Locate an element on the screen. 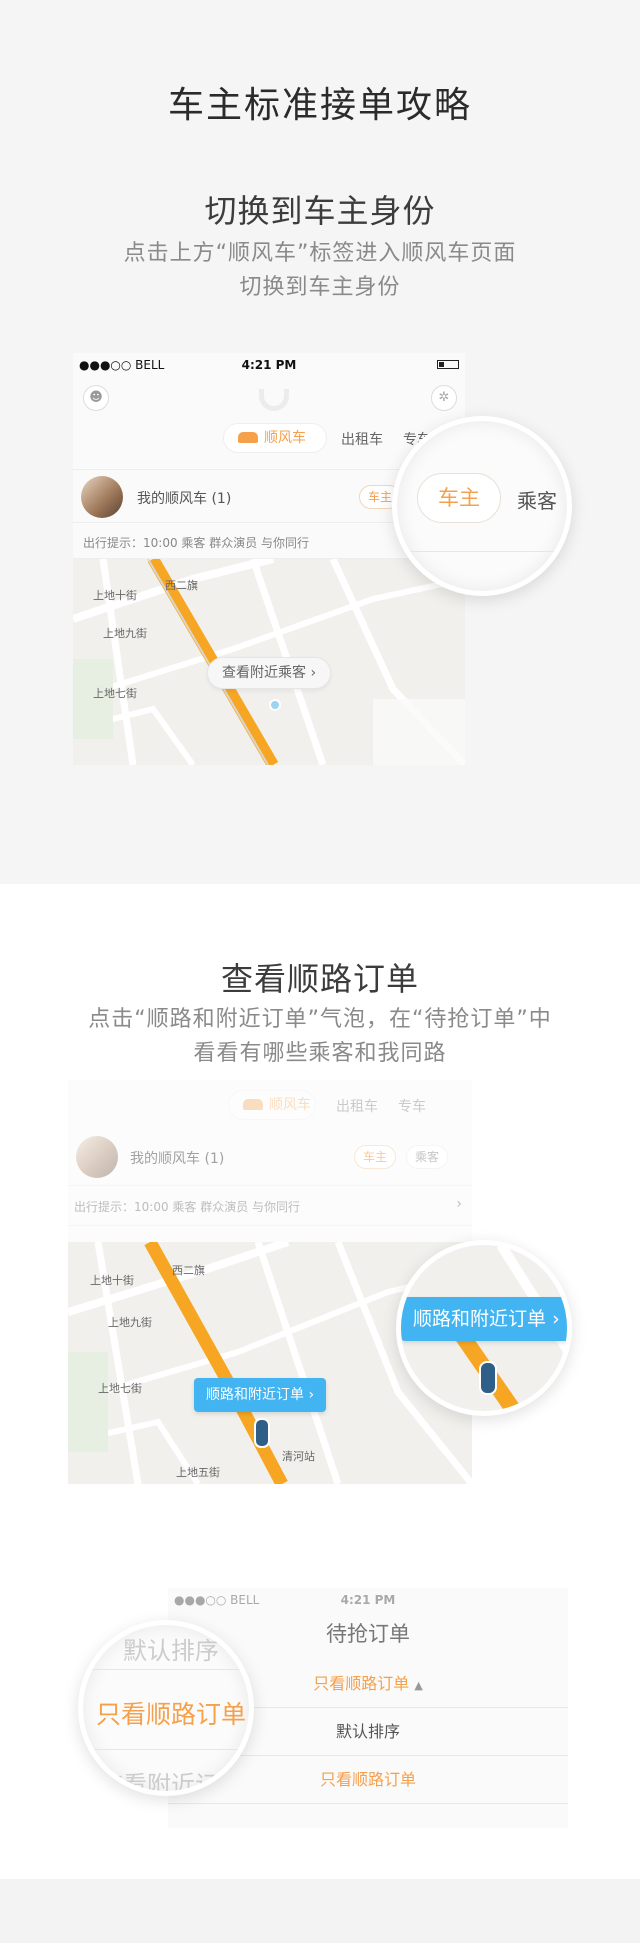 This screenshot has height=1943, width=640. status-bar-faded: ●●●○○ BELL 4:21 PM is located at coordinates (368, 1600).